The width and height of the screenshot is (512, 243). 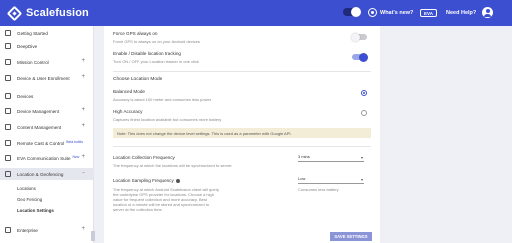 What do you see at coordinates (128, 111) in the screenshot?
I see `high-accuracy-title: High Accuracy` at bounding box center [128, 111].